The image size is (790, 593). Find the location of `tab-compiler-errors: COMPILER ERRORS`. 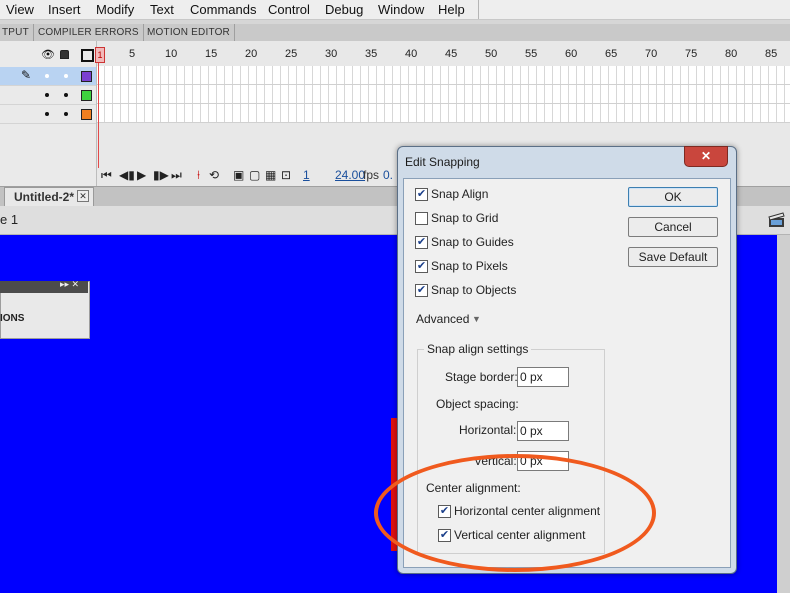

tab-compiler-errors: COMPILER ERRORS is located at coordinates (89, 32).